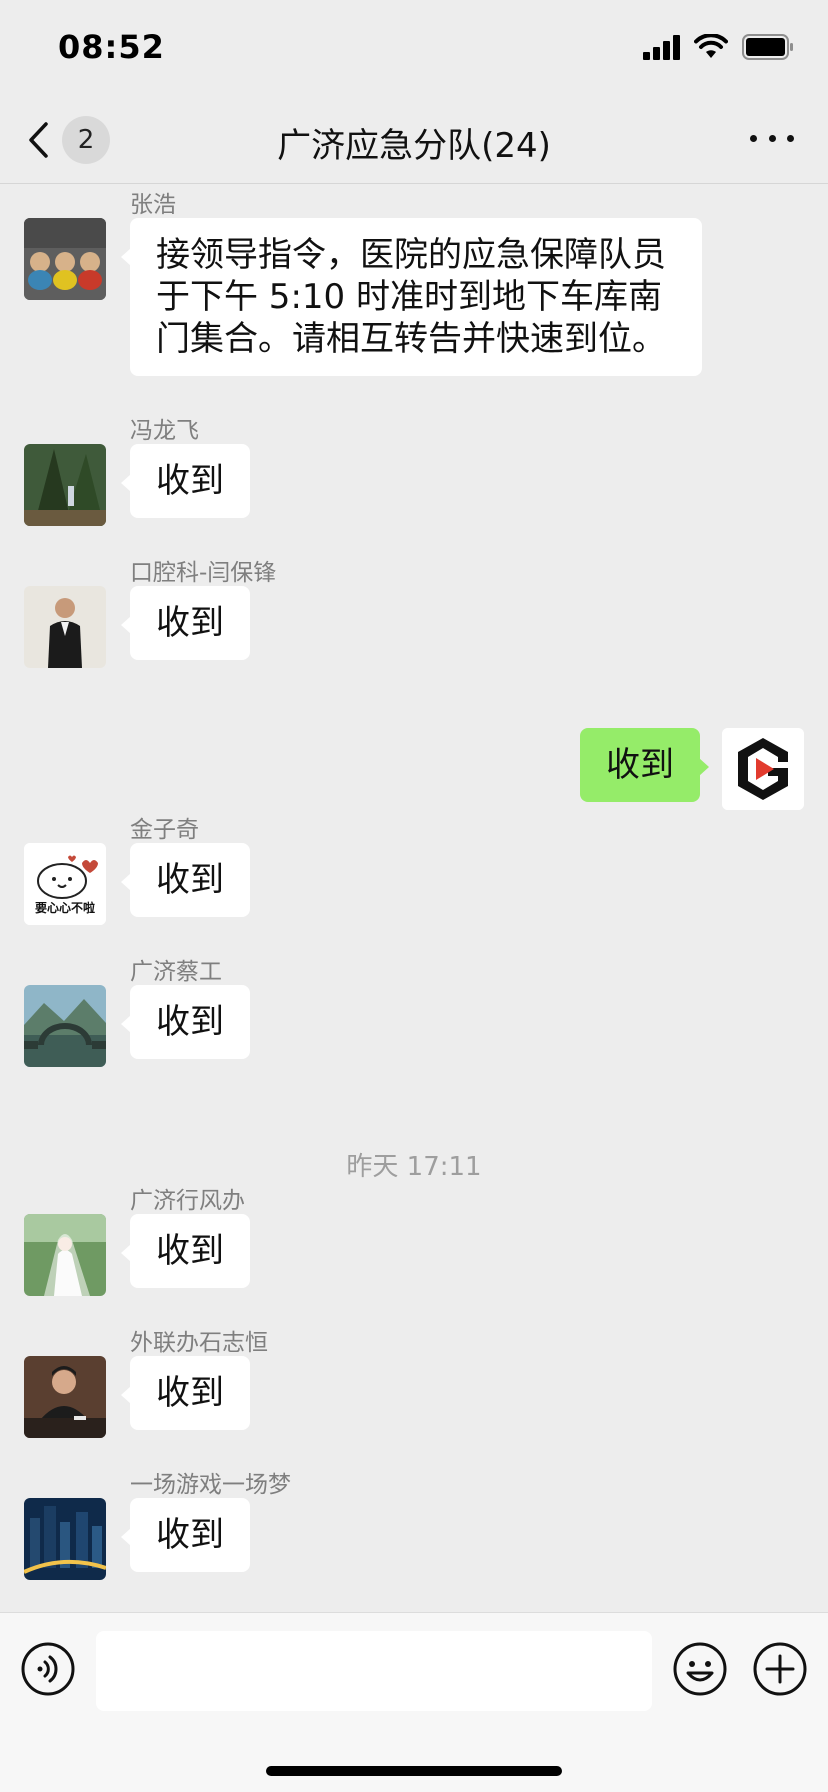  Describe the element at coordinates (768, 47) in the screenshot. I see `battery-icon` at that location.